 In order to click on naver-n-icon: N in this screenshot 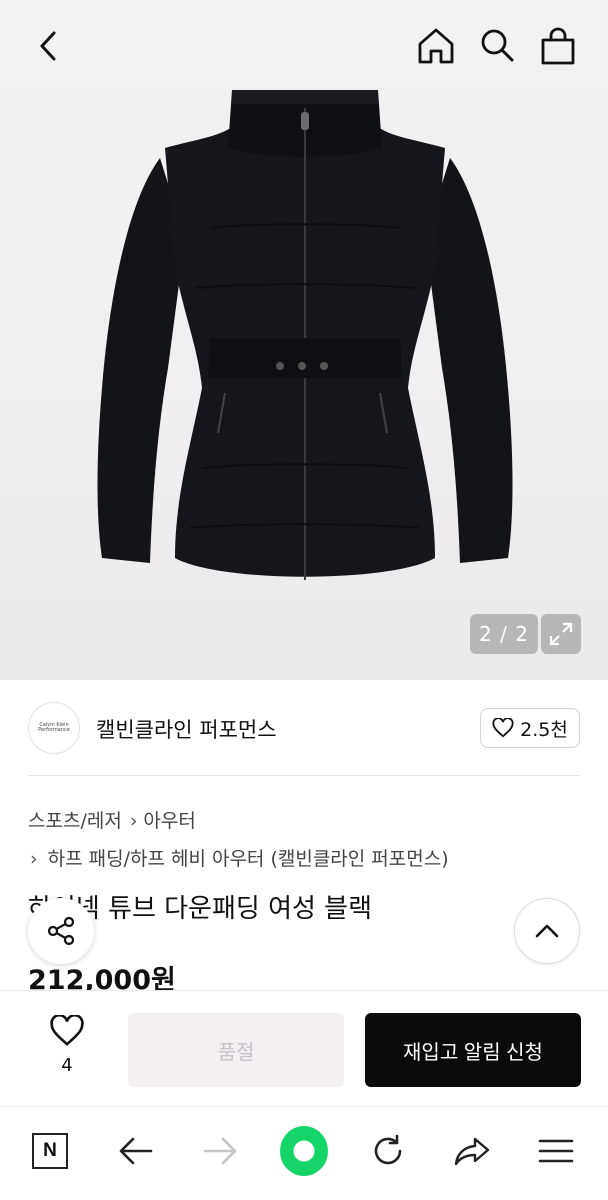, I will do `click(50, 1151)`.